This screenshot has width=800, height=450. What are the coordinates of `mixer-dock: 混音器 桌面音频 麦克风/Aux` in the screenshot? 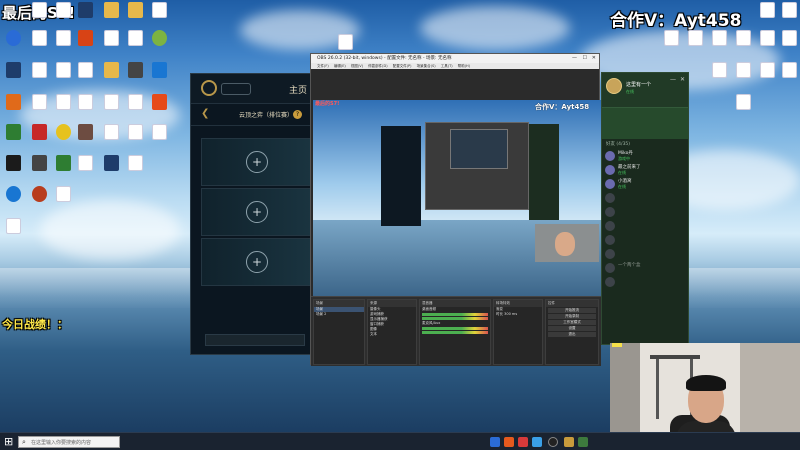 It's located at (455, 332).